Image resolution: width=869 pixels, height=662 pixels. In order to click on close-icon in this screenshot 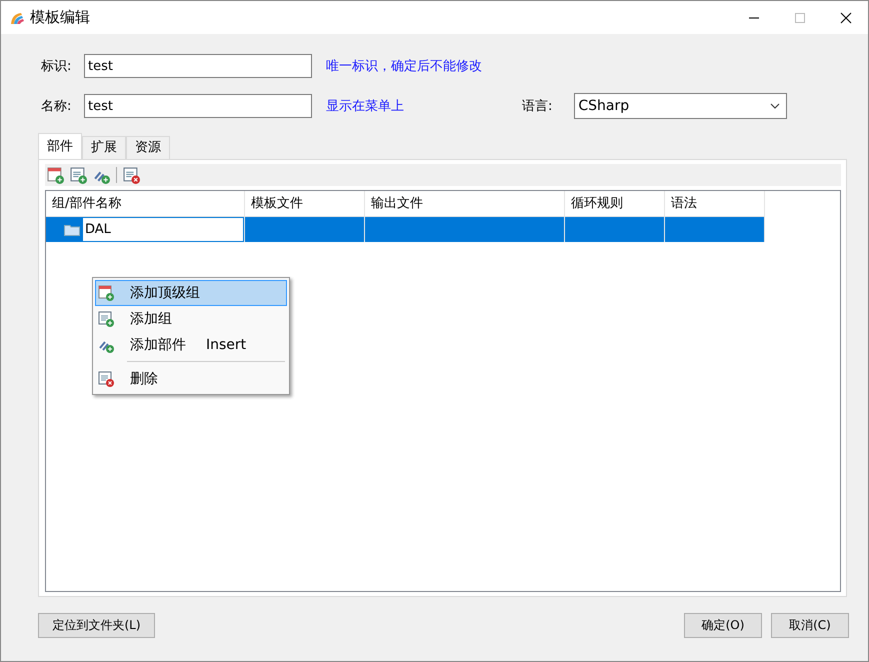, I will do `click(846, 18)`.